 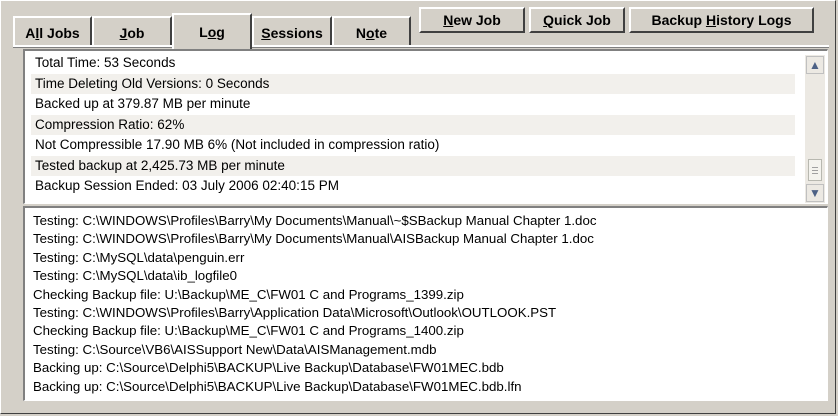 I want to click on button-label: ew Job, so click(x=477, y=20).